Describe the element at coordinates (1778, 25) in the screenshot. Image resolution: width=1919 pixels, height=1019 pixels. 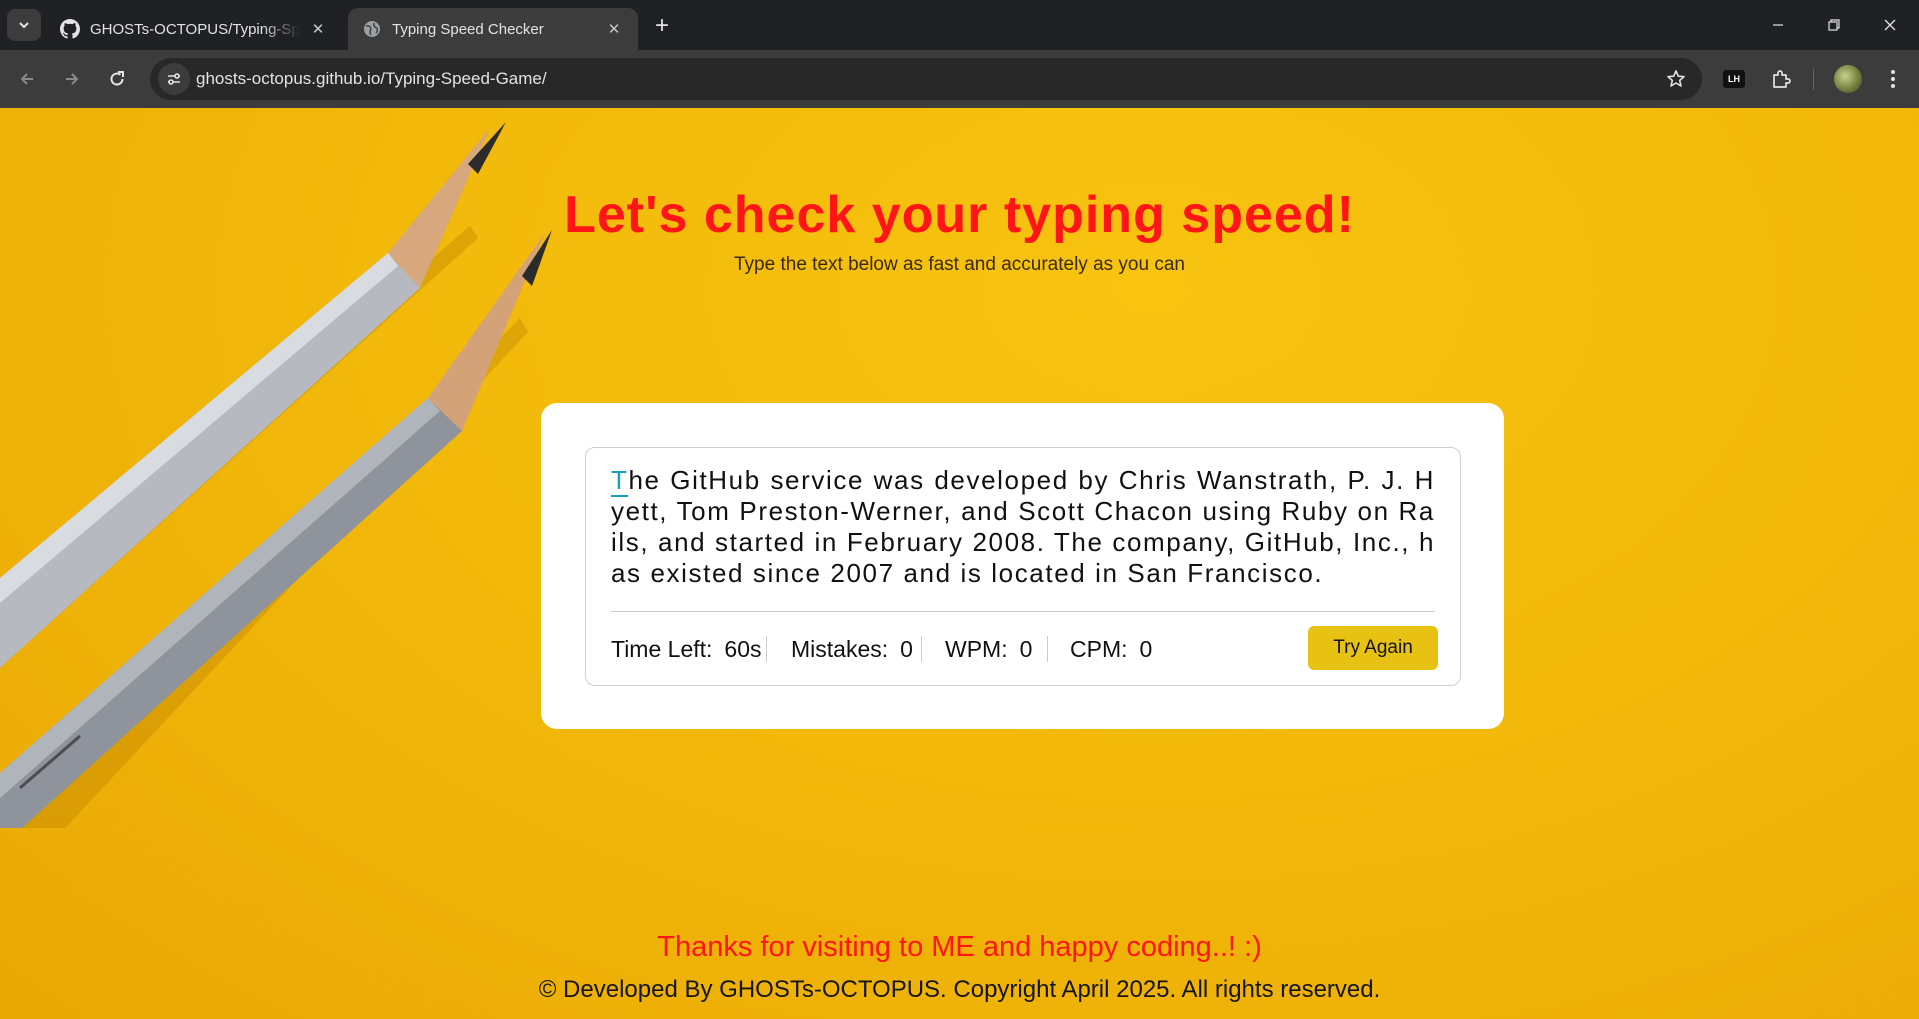
I see `minimize-icon` at that location.